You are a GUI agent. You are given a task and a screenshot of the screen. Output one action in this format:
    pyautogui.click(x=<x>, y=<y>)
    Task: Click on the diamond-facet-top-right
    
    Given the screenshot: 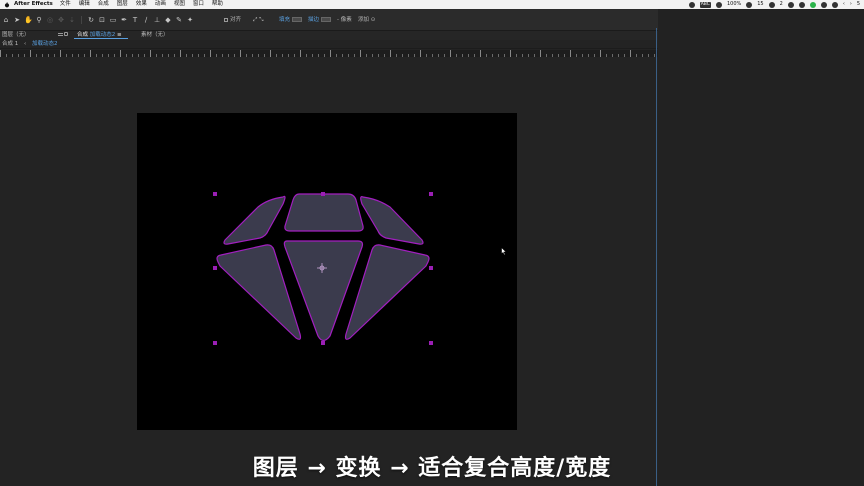 What is the action you would take?
    pyautogui.click(x=392, y=220)
    